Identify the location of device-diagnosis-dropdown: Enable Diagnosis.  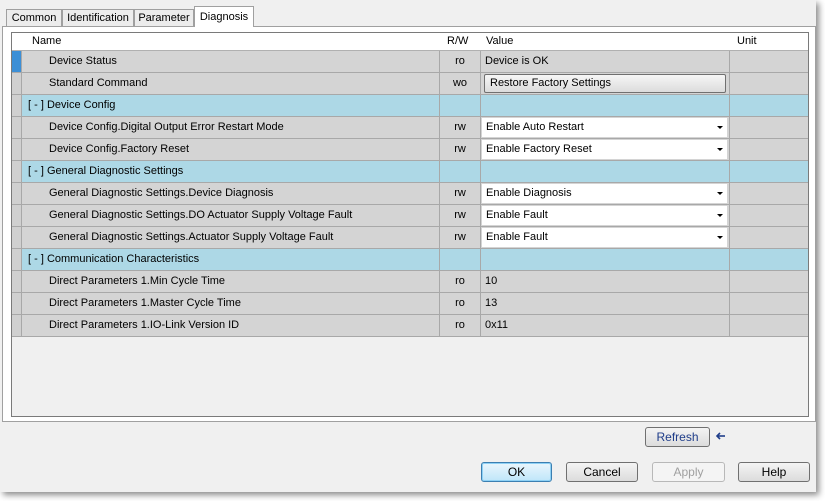
(604, 193).